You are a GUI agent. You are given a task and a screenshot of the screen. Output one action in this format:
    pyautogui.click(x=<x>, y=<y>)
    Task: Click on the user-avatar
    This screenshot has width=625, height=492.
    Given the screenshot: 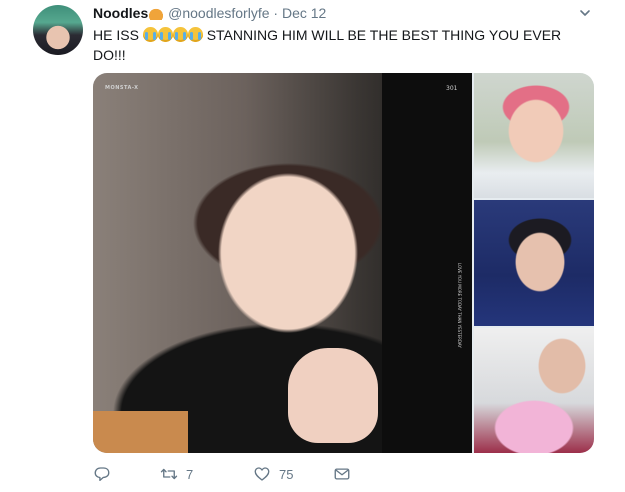 What is the action you would take?
    pyautogui.click(x=58, y=30)
    